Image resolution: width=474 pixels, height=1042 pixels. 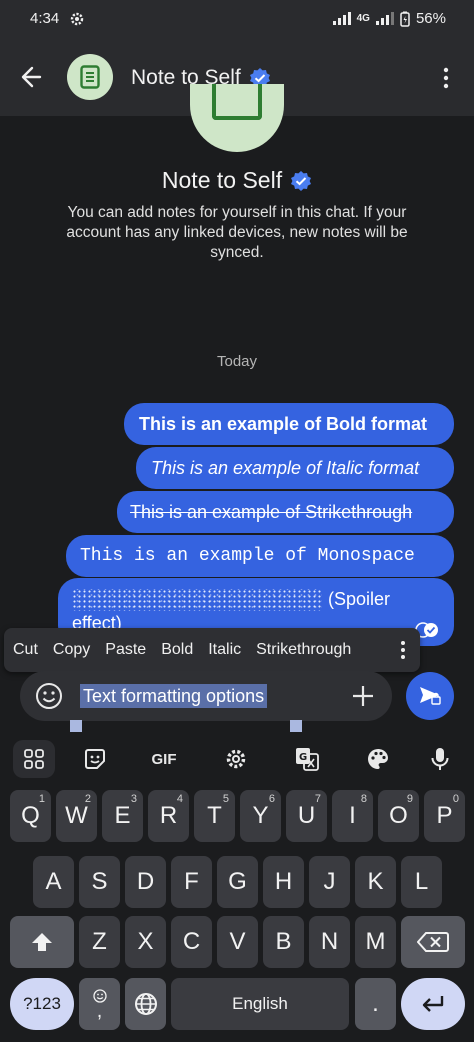 I want to click on key-label: O, so click(x=398, y=815).